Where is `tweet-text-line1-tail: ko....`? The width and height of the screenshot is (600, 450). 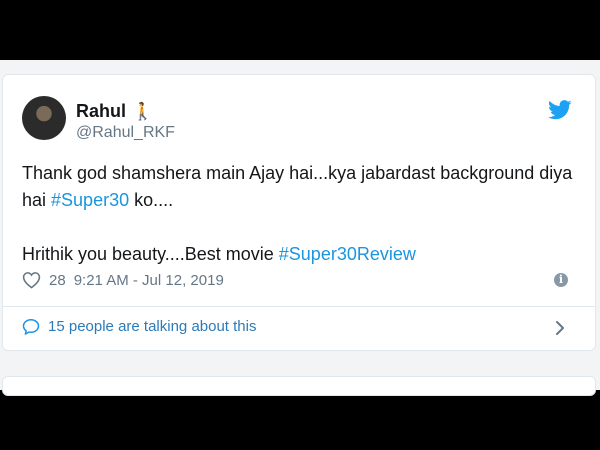
tweet-text-line1-tail: ko.... is located at coordinates (151, 200).